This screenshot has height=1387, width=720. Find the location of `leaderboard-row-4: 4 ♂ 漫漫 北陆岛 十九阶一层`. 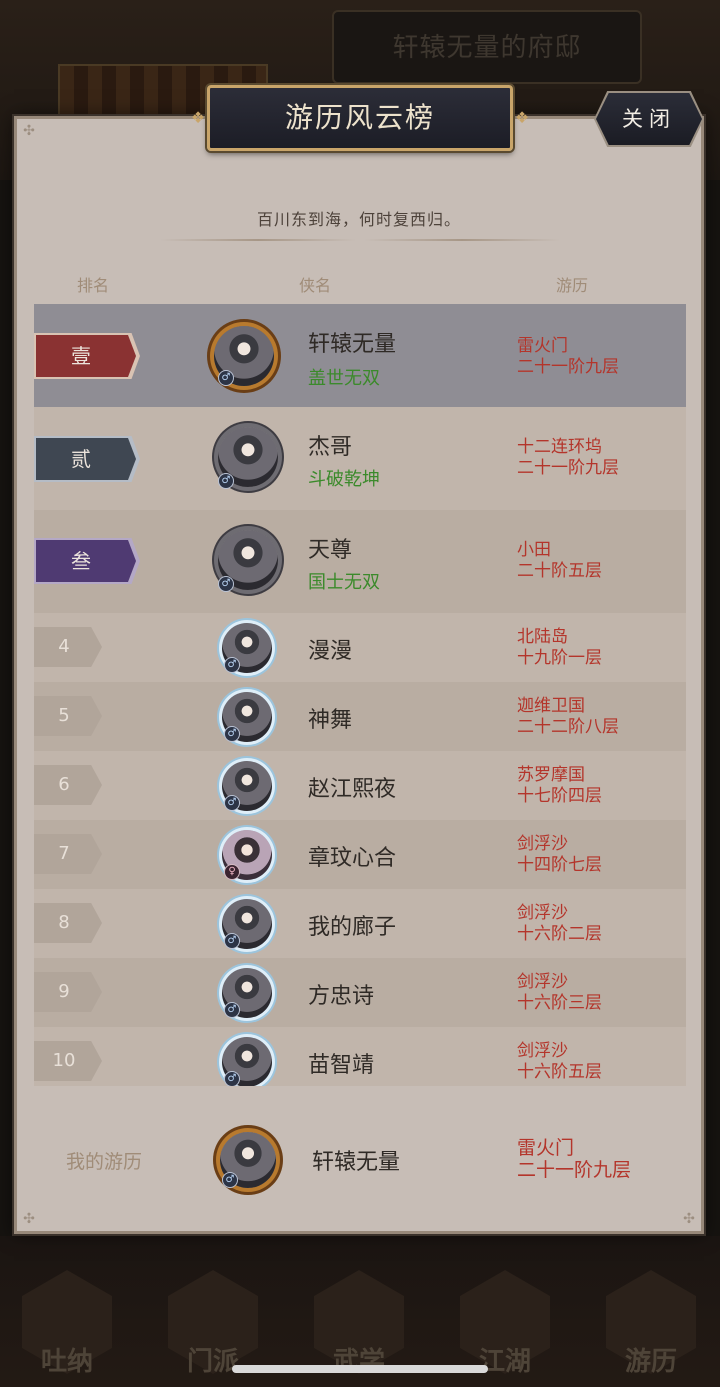

leaderboard-row-4: 4 ♂ 漫漫 北陆岛 十九阶一层 is located at coordinates (360, 647).